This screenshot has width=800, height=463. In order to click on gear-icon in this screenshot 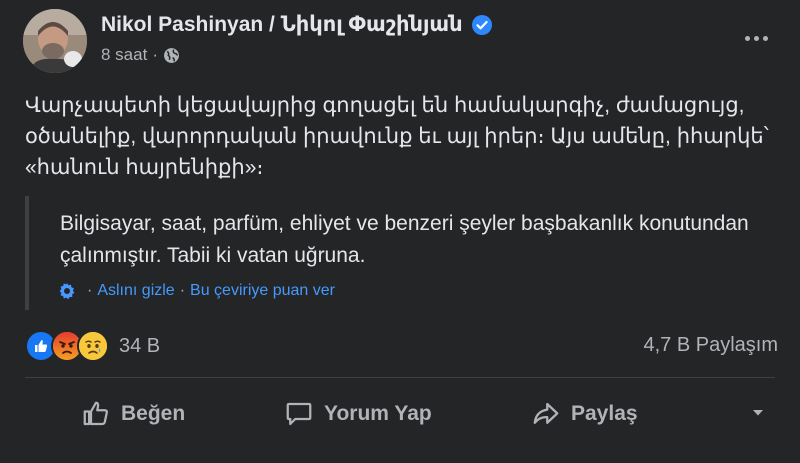, I will do `click(67, 291)`.